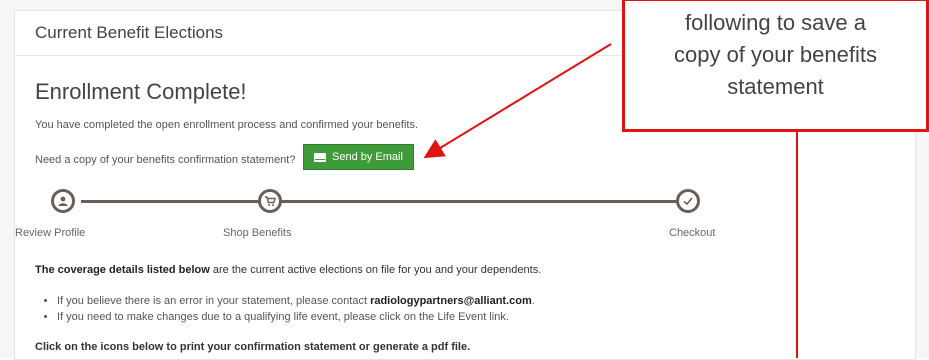 The height and width of the screenshot is (360, 929). Describe the element at coordinates (389, 201) in the screenshot. I see `stepper-line` at that location.